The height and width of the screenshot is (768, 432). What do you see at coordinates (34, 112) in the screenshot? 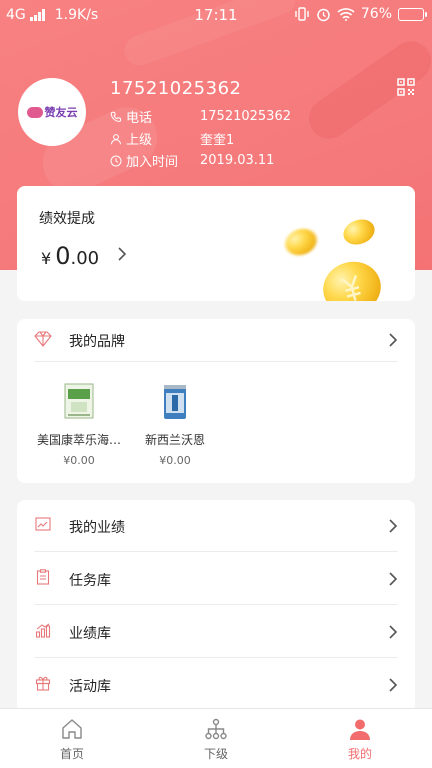
I see `cloud-icon` at bounding box center [34, 112].